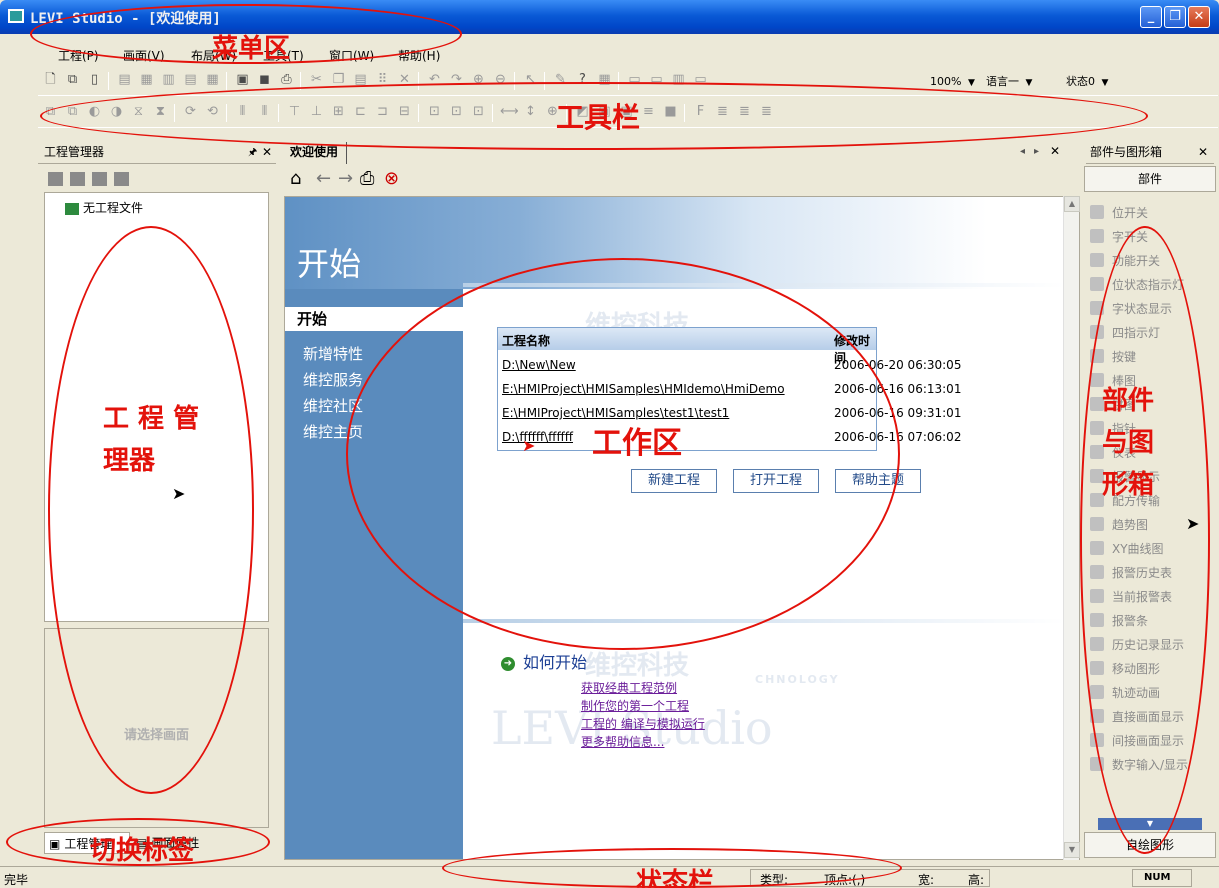 This screenshot has height=888, width=1219. Describe the element at coordinates (1126, 152) in the screenshot. I see `parts-toolbox-title: 部件与图形箱` at that location.